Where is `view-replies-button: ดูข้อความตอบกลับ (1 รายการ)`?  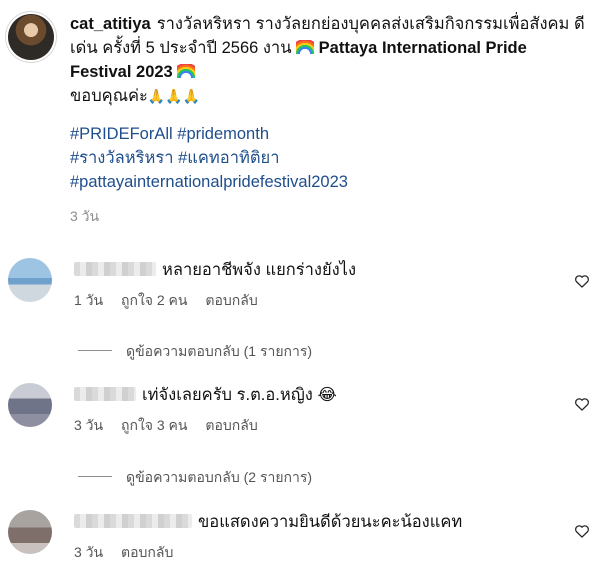 view-replies-button: ดูข้อความตอบกลับ (1 รายการ) is located at coordinates (195, 352).